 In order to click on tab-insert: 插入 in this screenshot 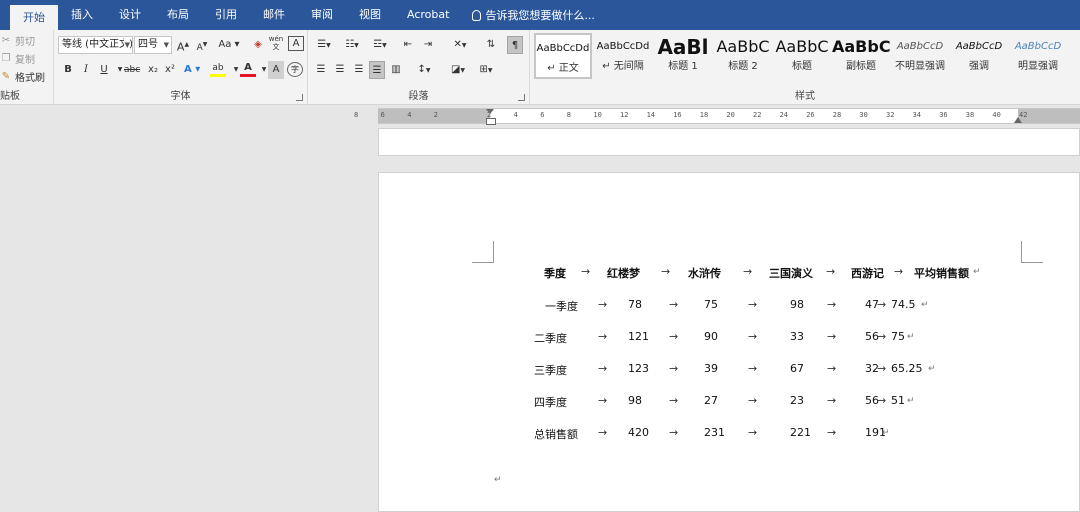, I will do `click(82, 15)`.